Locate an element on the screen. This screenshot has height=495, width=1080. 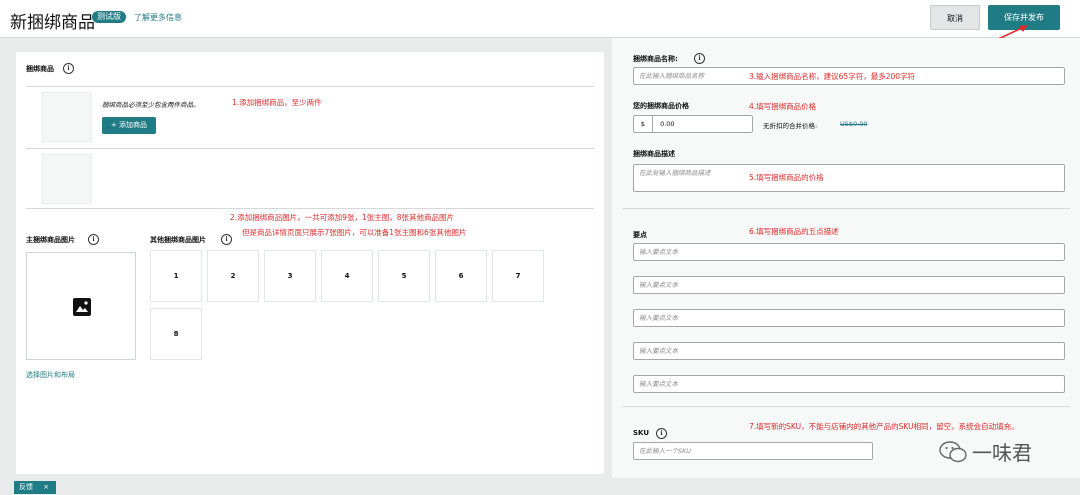
add-item-button: + 添加商品 is located at coordinates (129, 125).